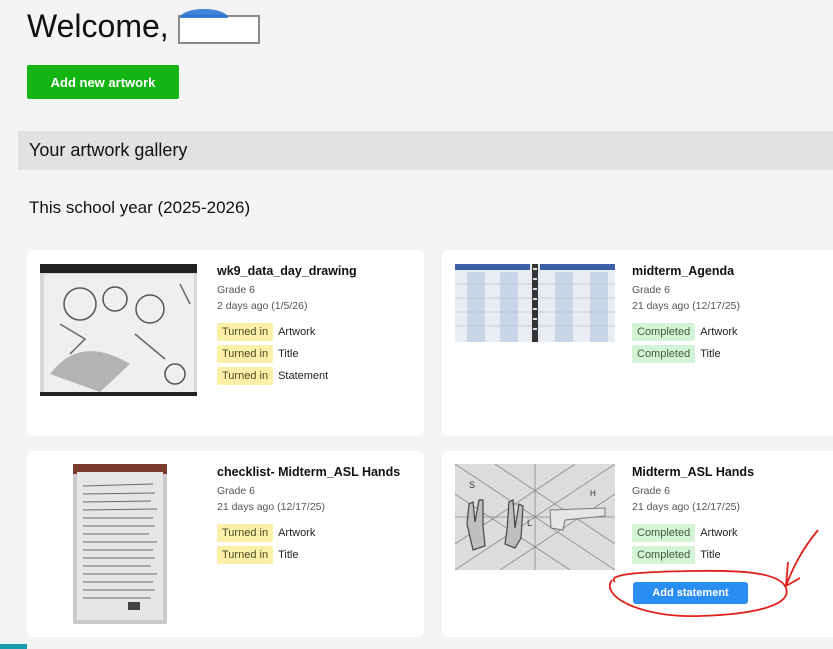  Describe the element at coordinates (732, 472) in the screenshot. I see `artwork-title: Midterm_ASL Hands` at that location.